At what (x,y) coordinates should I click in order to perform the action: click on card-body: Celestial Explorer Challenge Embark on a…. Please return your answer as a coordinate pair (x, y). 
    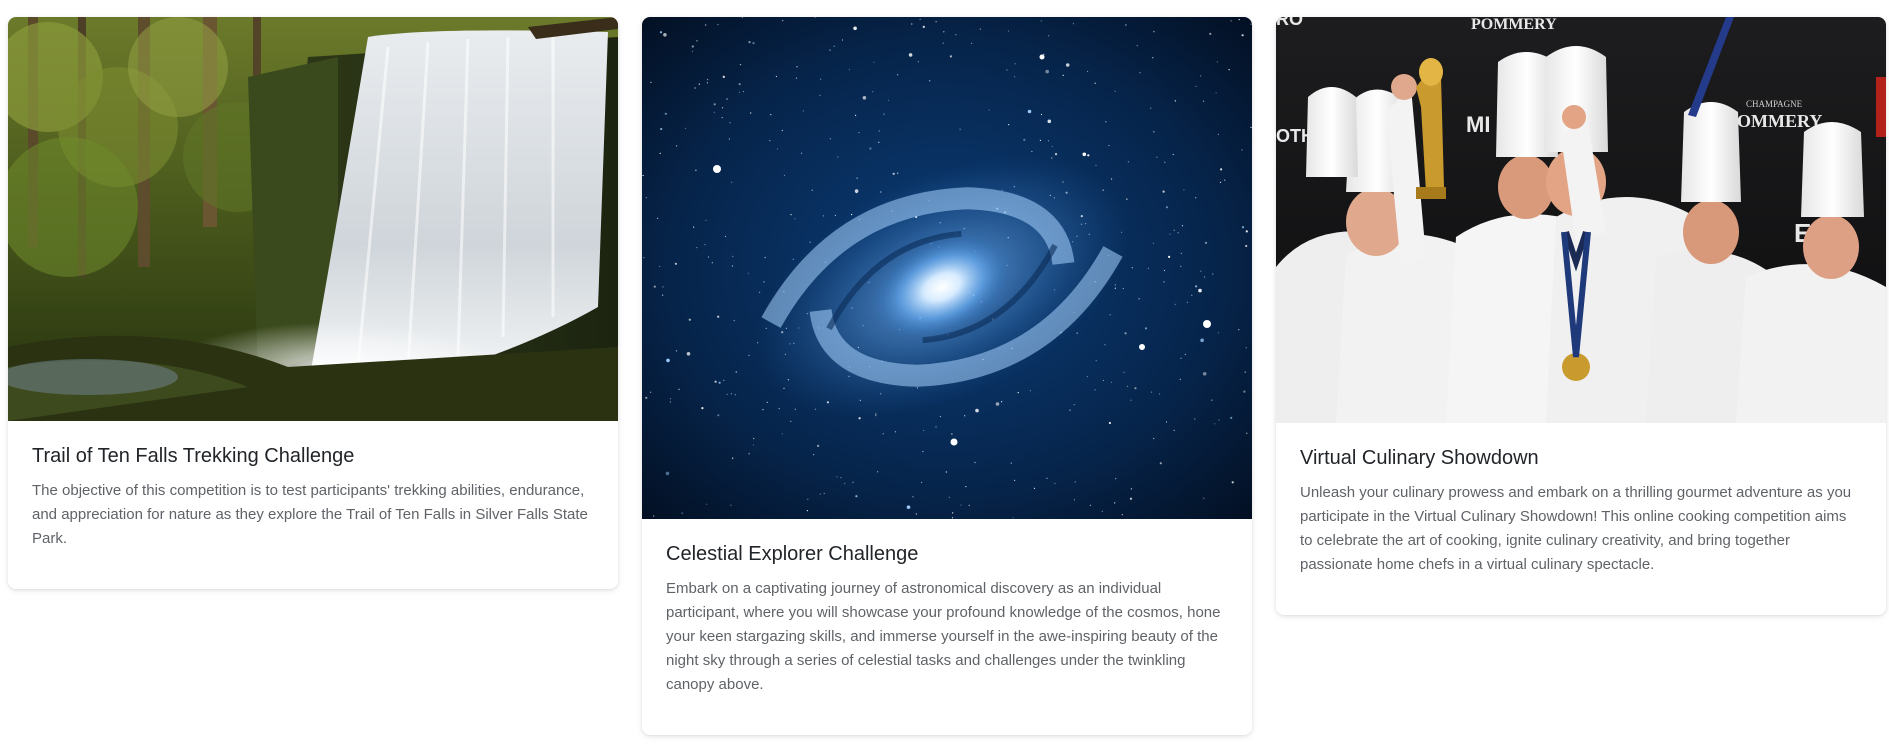
    Looking at the image, I should click on (947, 627).